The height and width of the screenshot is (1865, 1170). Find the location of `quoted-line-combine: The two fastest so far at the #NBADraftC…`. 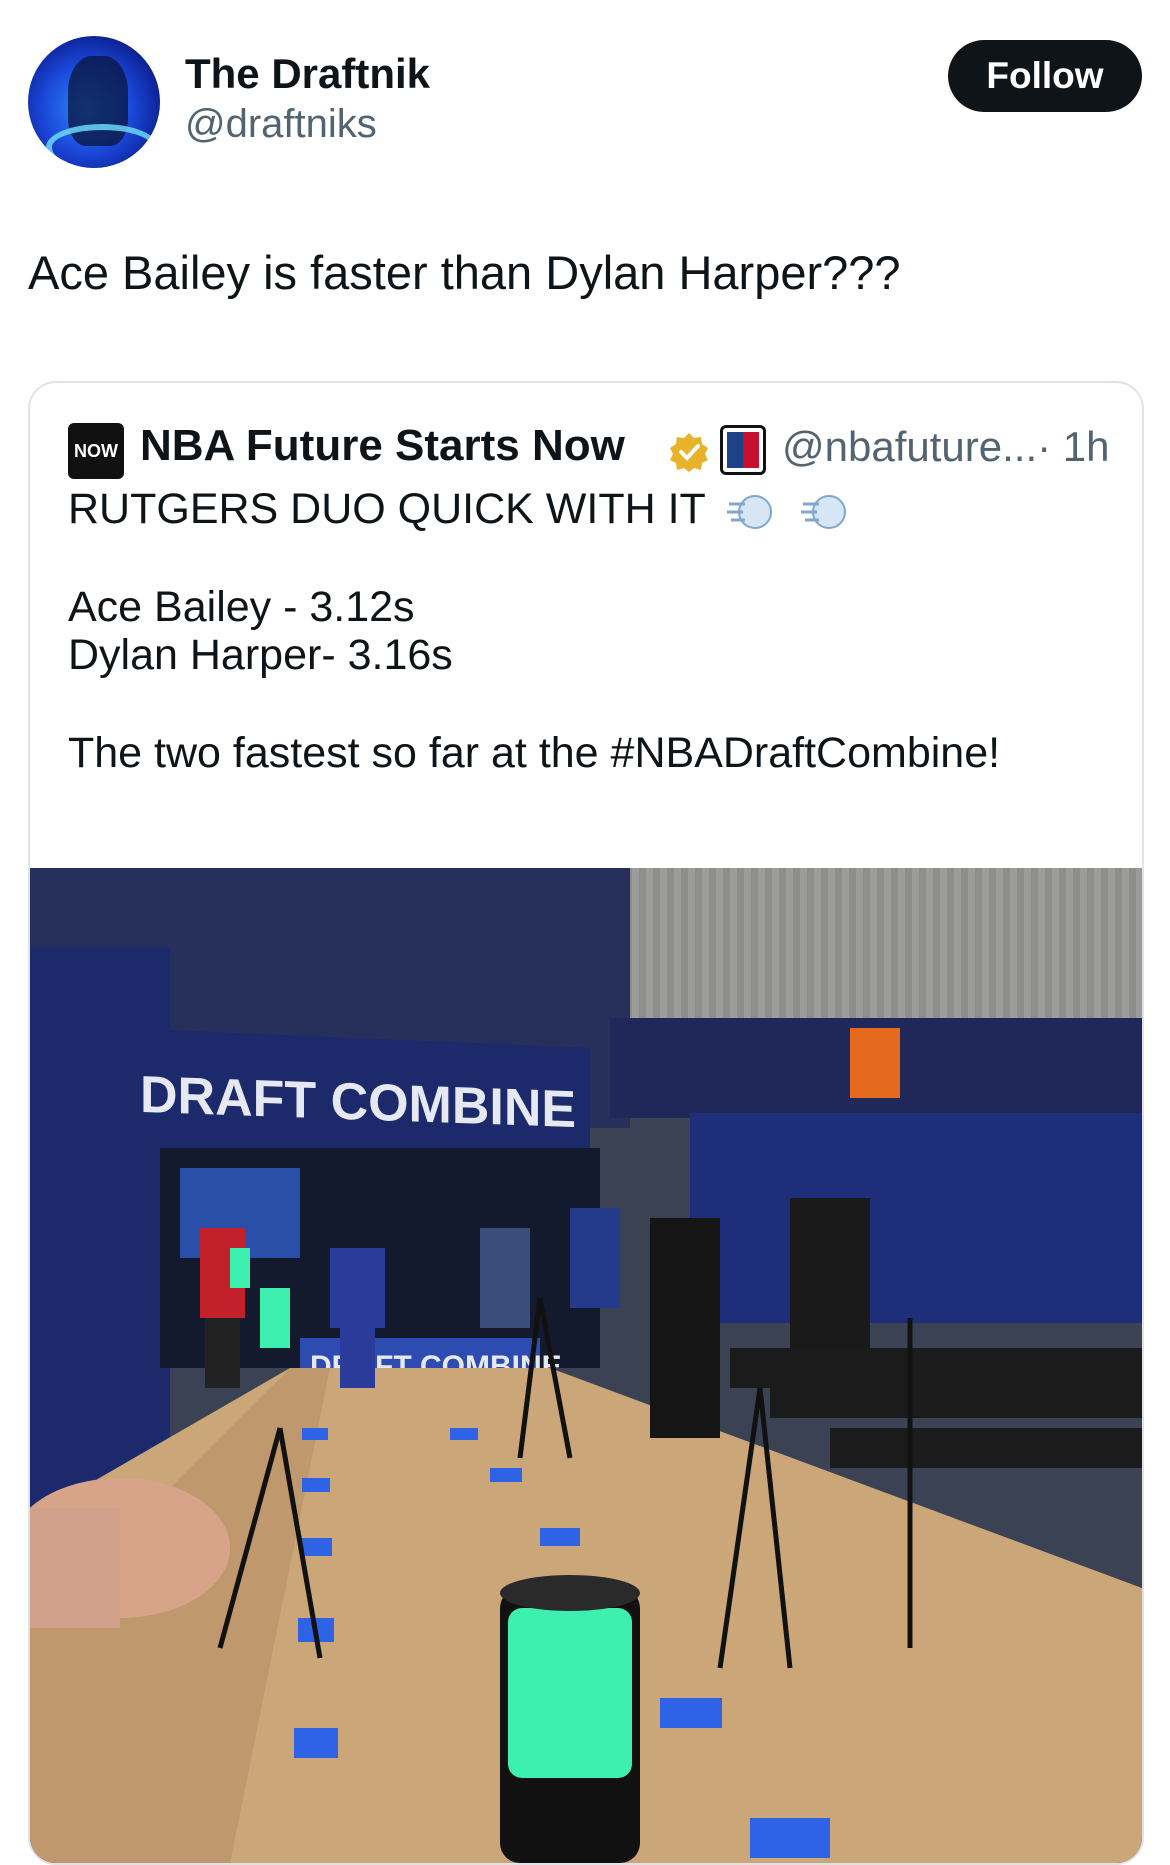

quoted-line-combine: The two fastest so far at the #NBADraftC… is located at coordinates (534, 753).